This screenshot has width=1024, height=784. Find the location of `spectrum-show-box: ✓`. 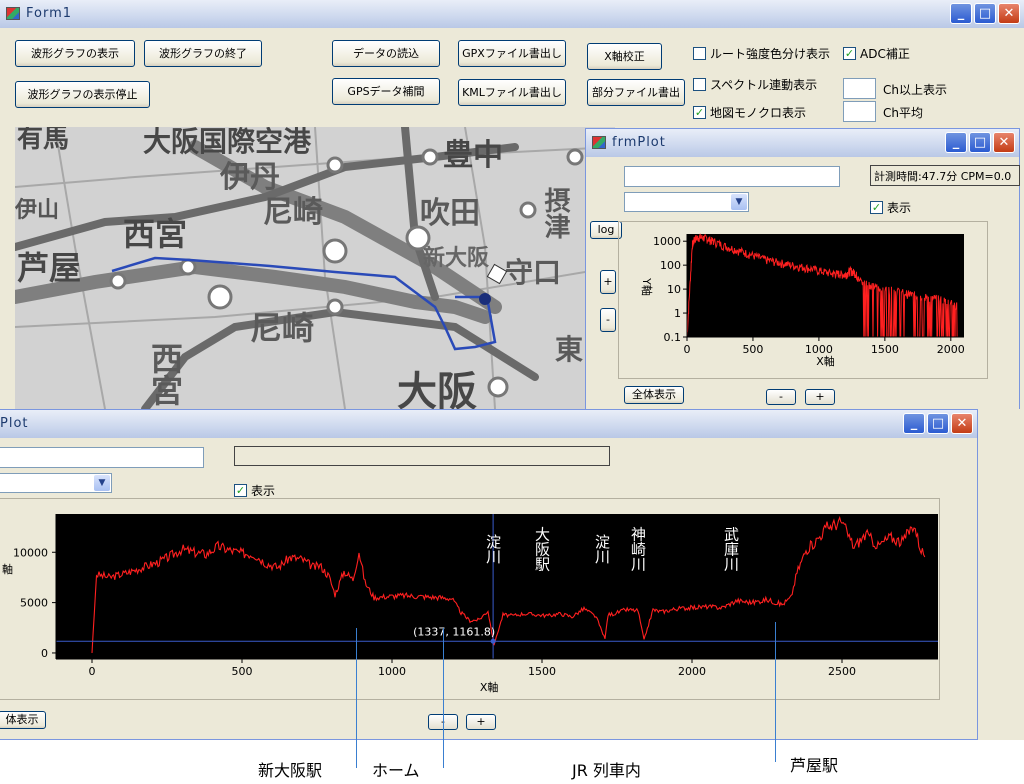

spectrum-show-box: ✓ is located at coordinates (876, 207).